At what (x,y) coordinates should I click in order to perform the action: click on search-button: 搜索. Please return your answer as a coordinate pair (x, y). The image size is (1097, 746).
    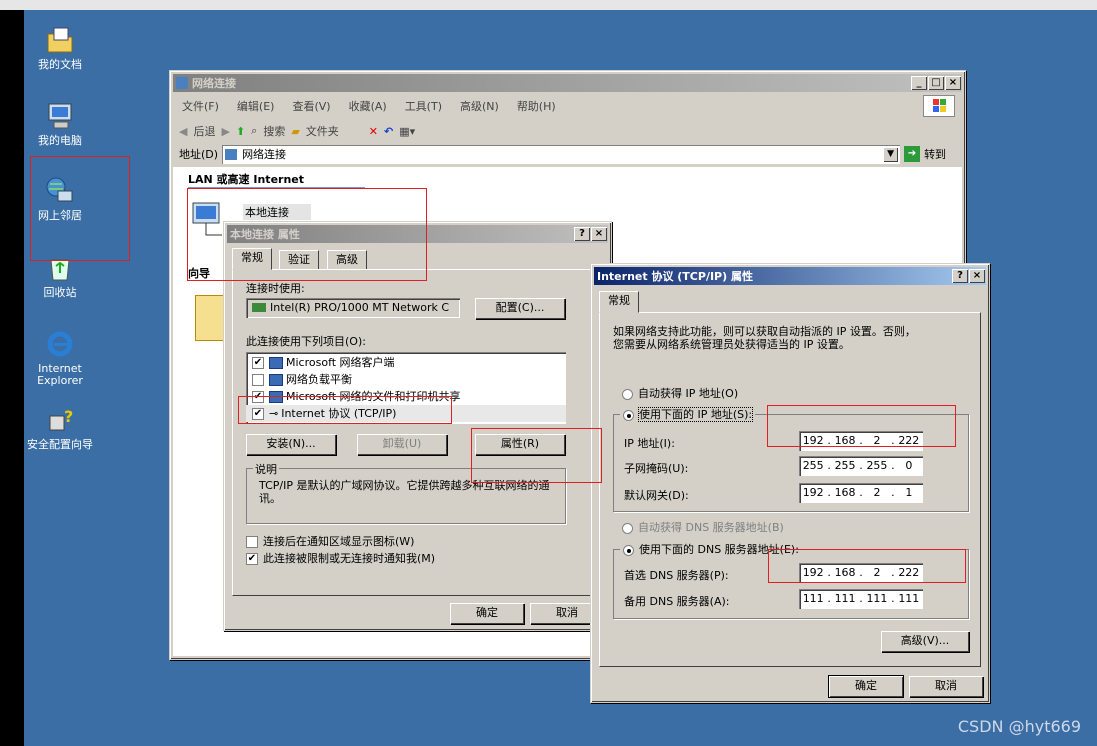
    Looking at the image, I should click on (274, 131).